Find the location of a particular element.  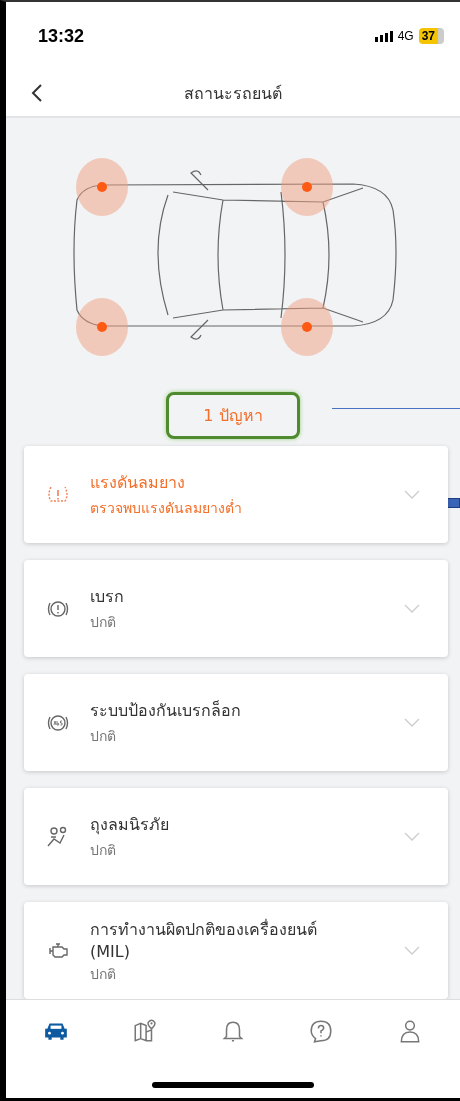

network-type: 4G is located at coordinates (405, 36).